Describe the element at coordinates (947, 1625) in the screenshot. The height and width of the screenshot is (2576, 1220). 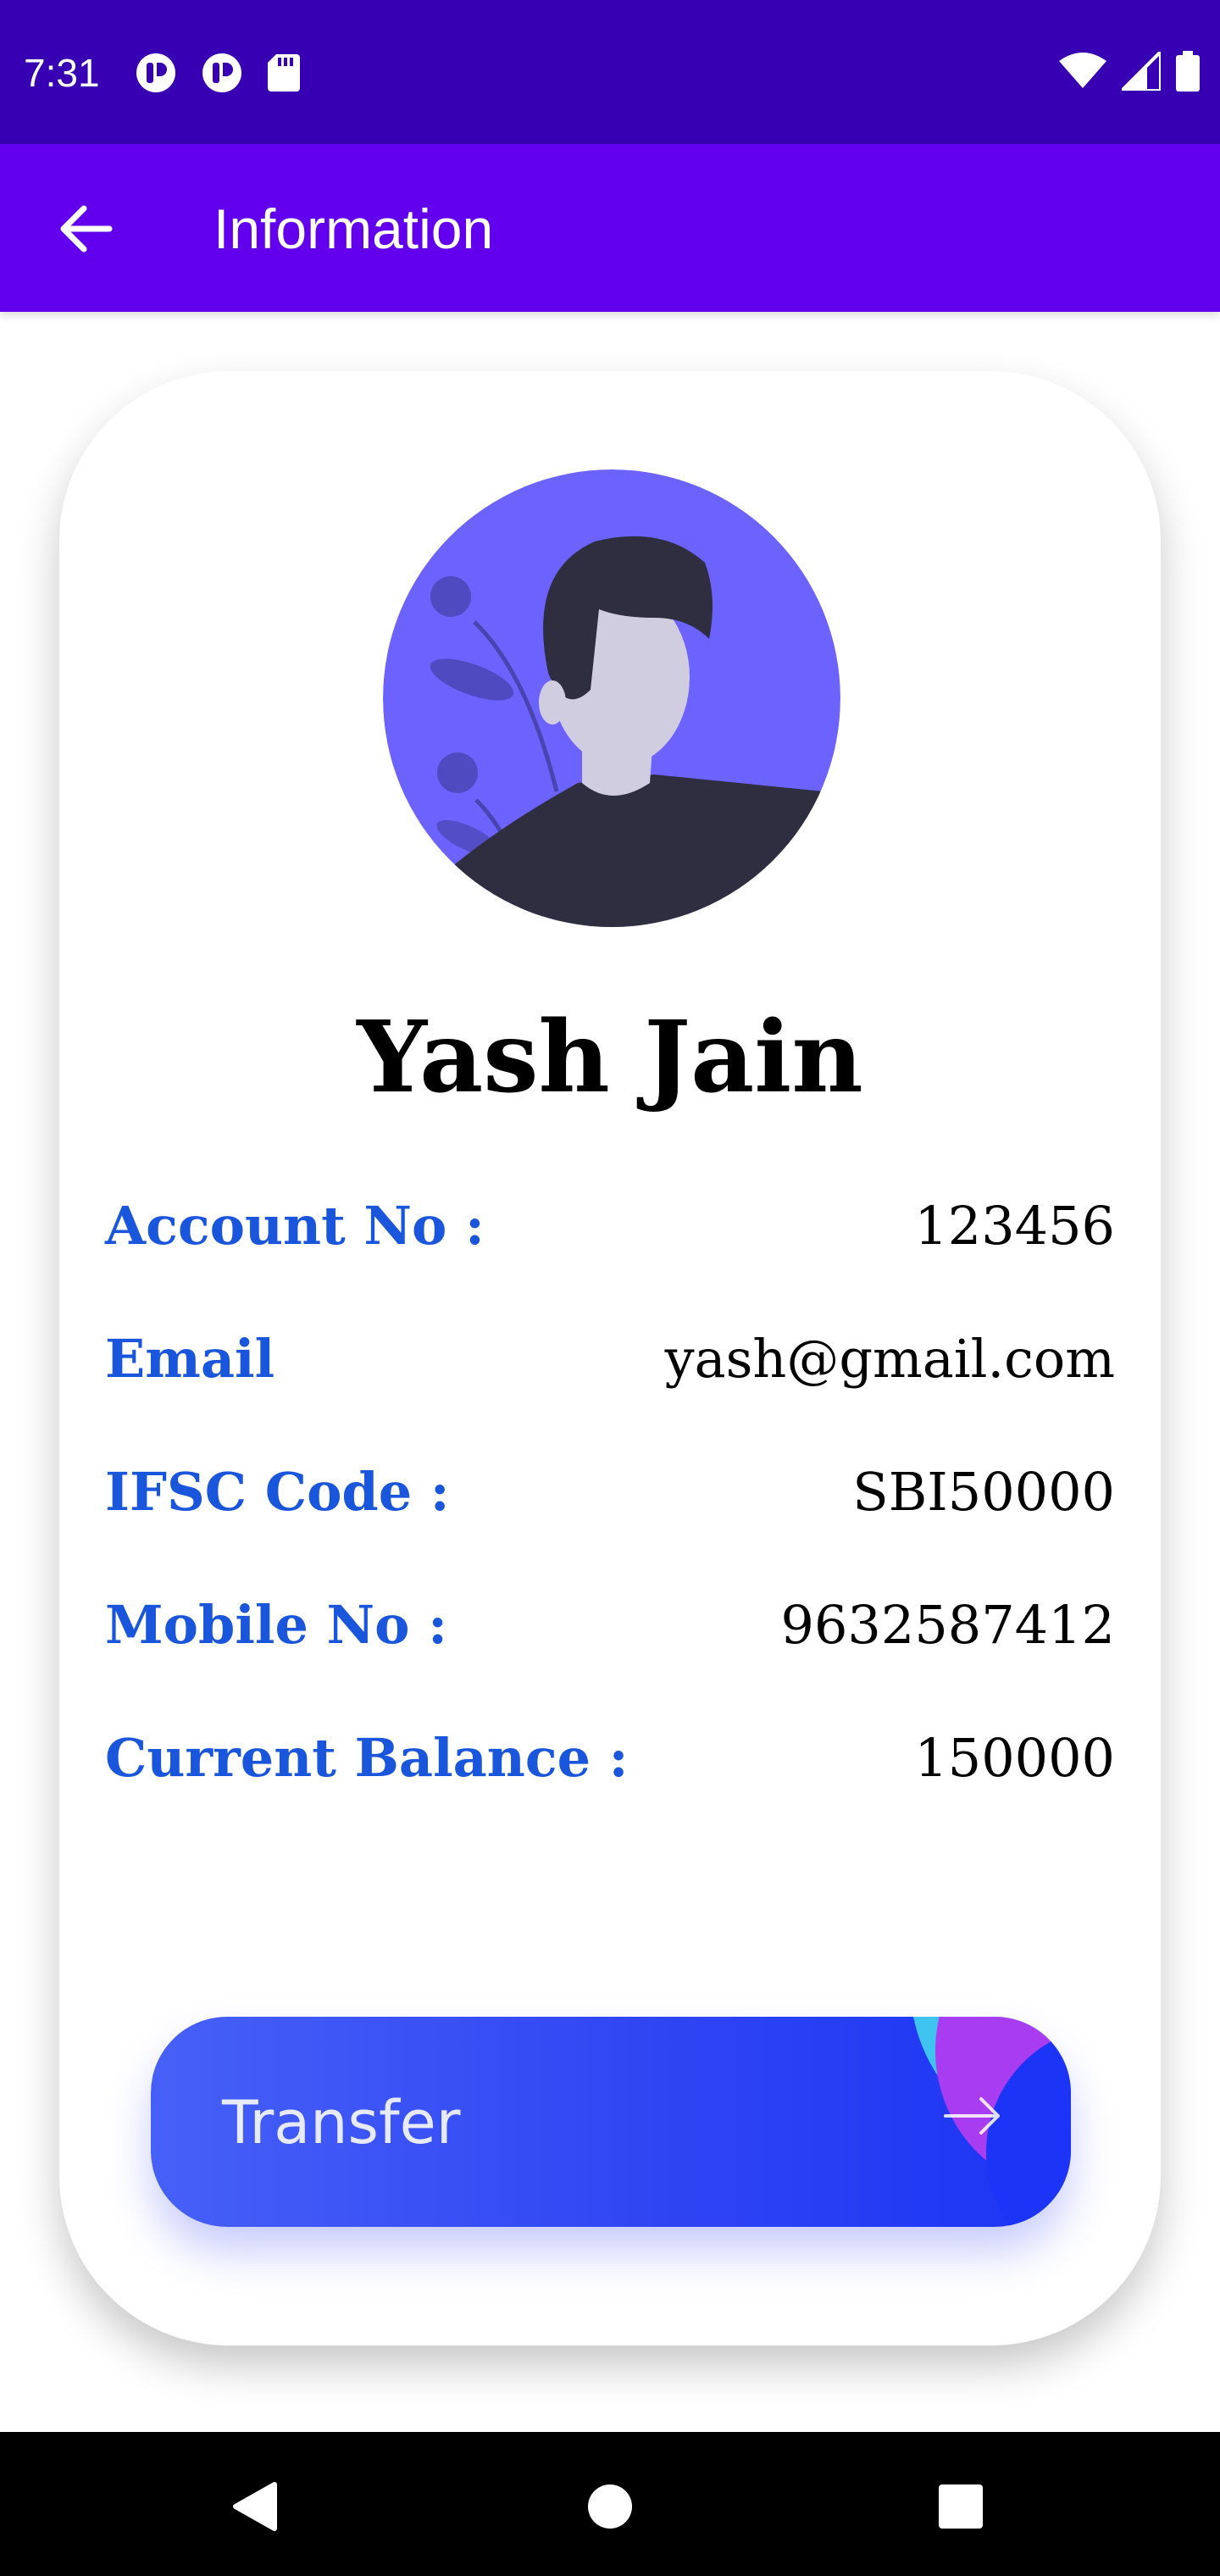
I see `detail-value: 9632587412` at that location.